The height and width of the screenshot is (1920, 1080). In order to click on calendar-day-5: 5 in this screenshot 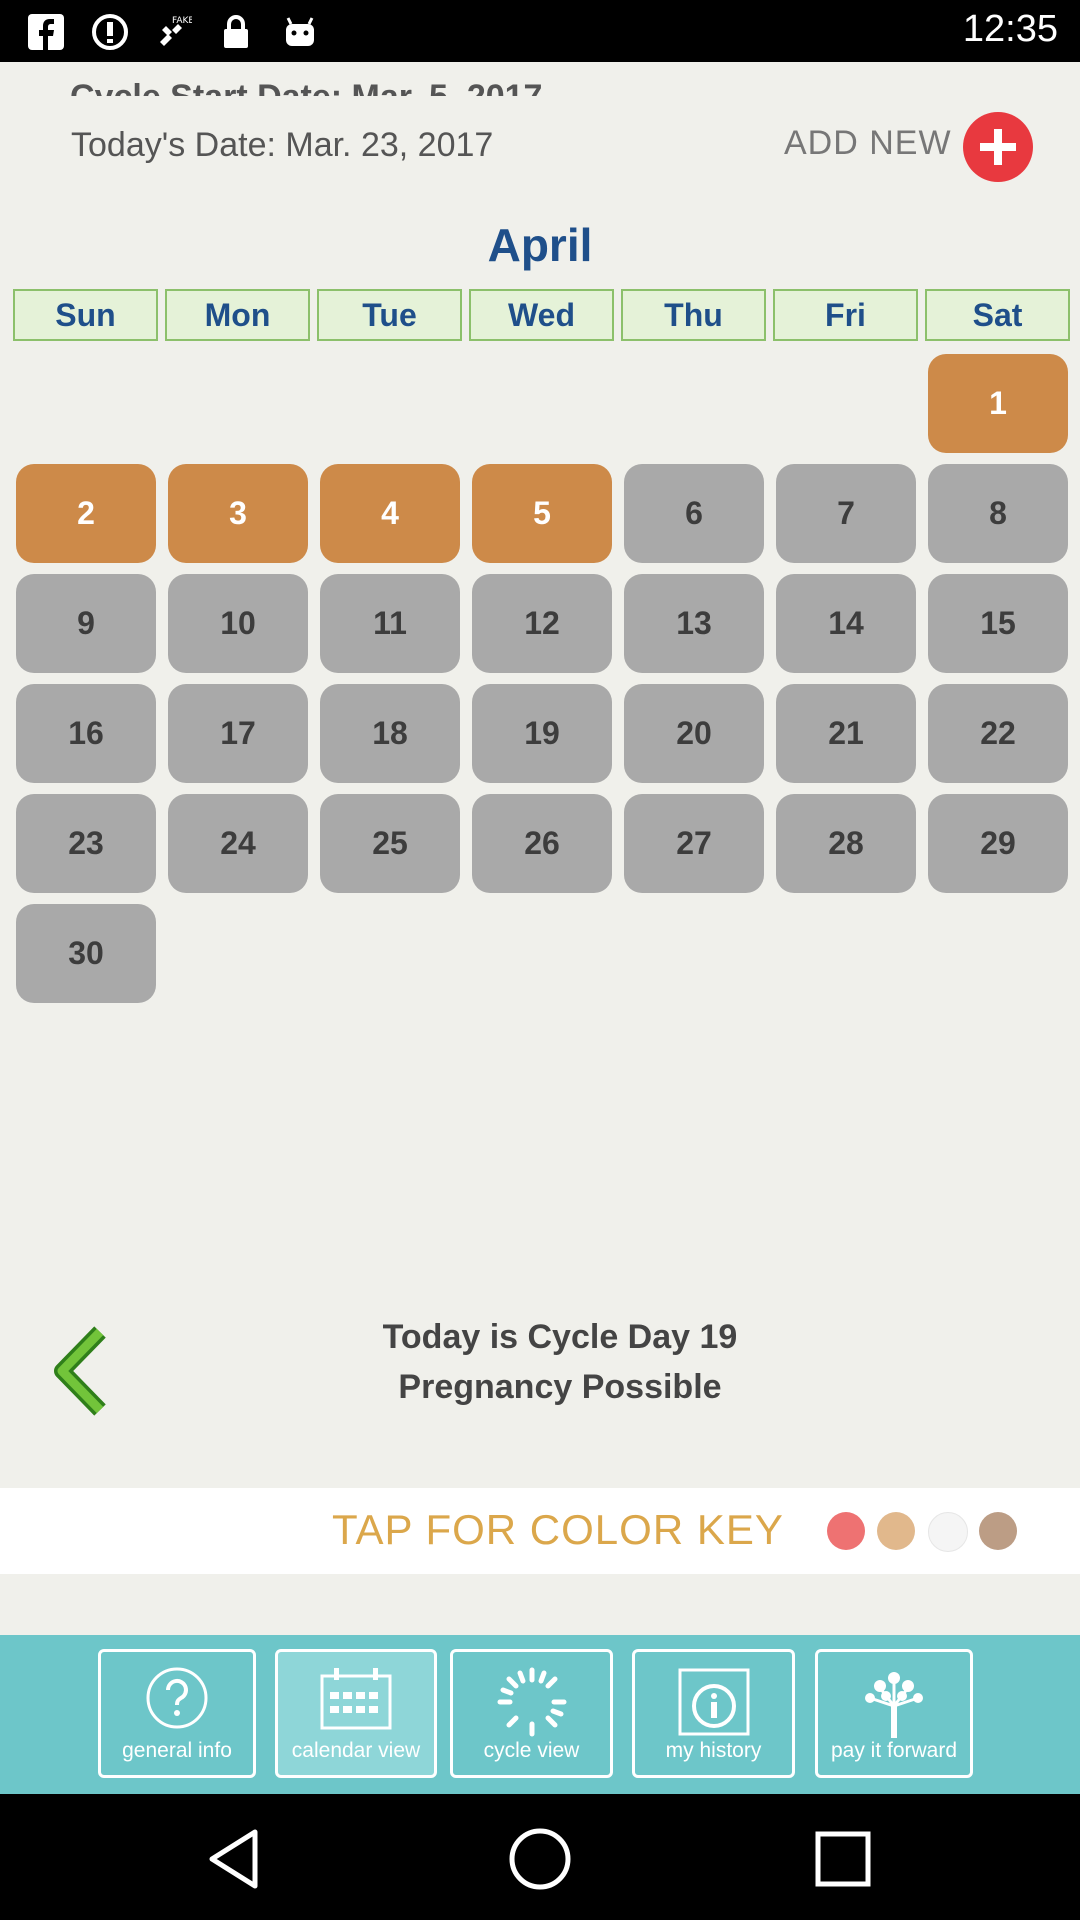, I will do `click(542, 513)`.